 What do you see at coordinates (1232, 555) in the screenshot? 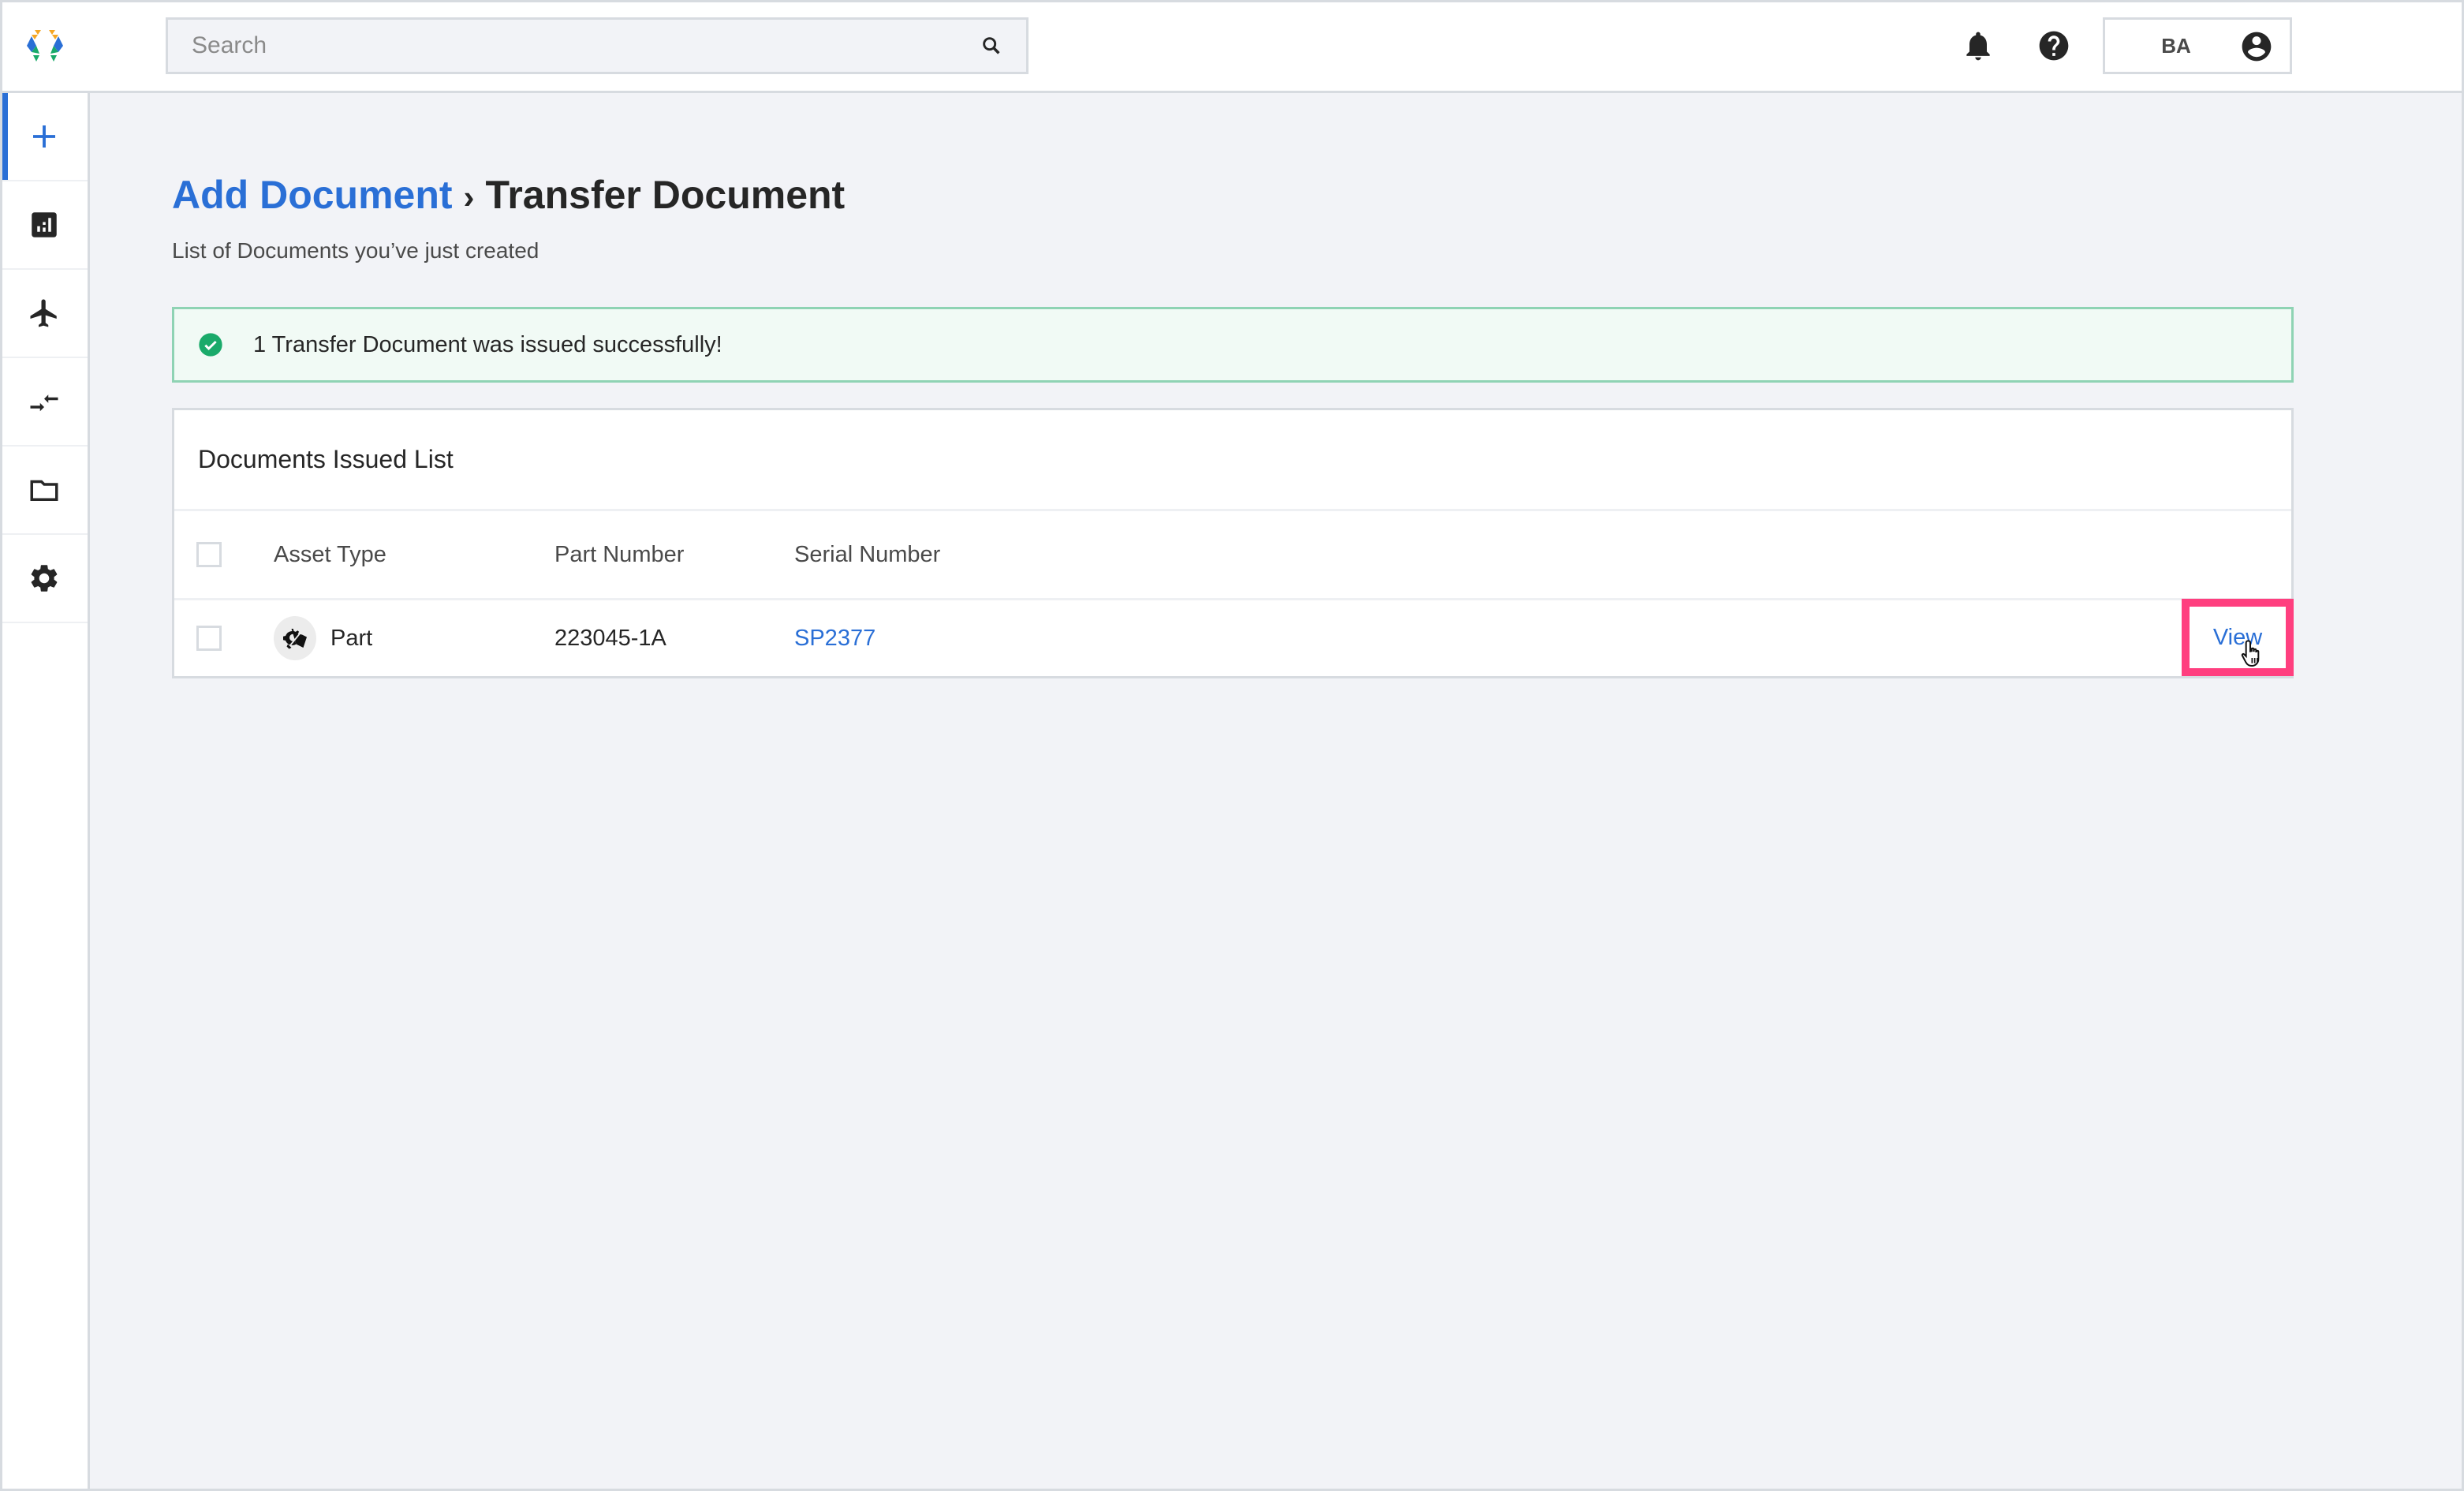
I see `table-header-row: Asset Type Part Number Serial Number` at bounding box center [1232, 555].